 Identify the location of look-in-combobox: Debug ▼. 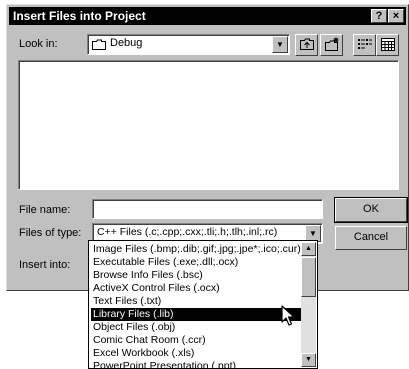
(188, 44).